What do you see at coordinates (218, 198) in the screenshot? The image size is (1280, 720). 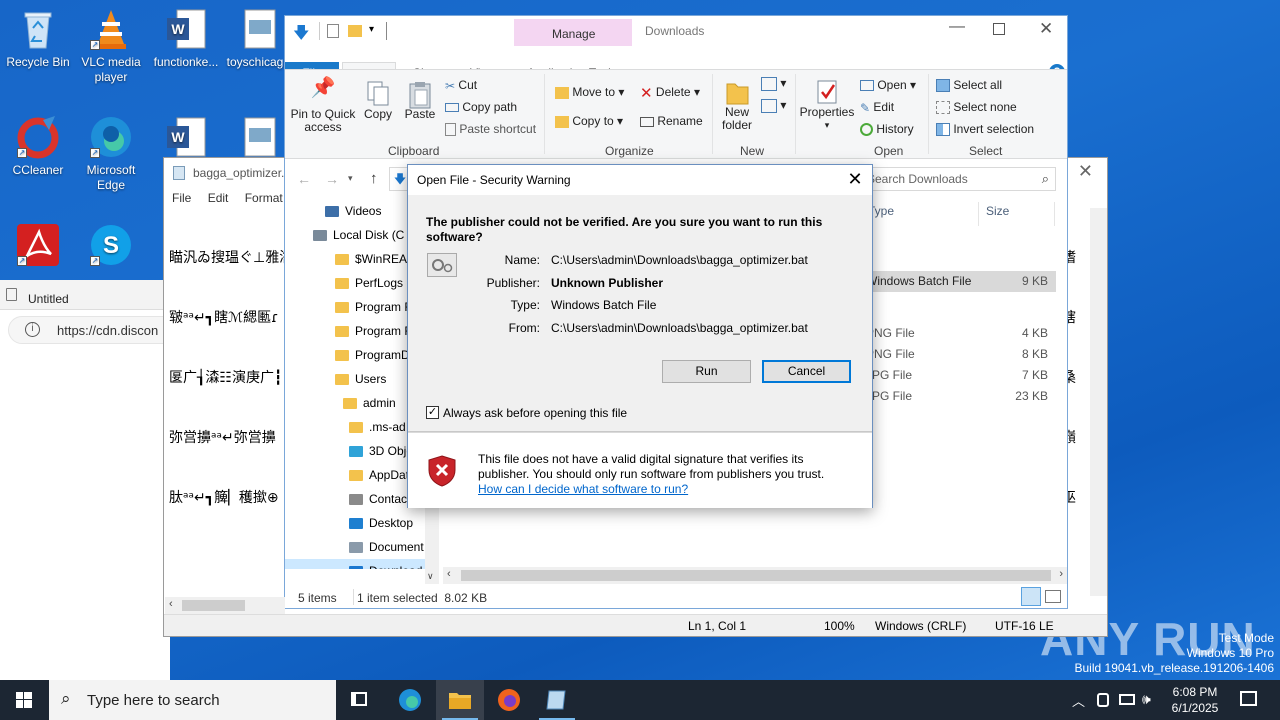 I see `menu-edit: Edit` at bounding box center [218, 198].